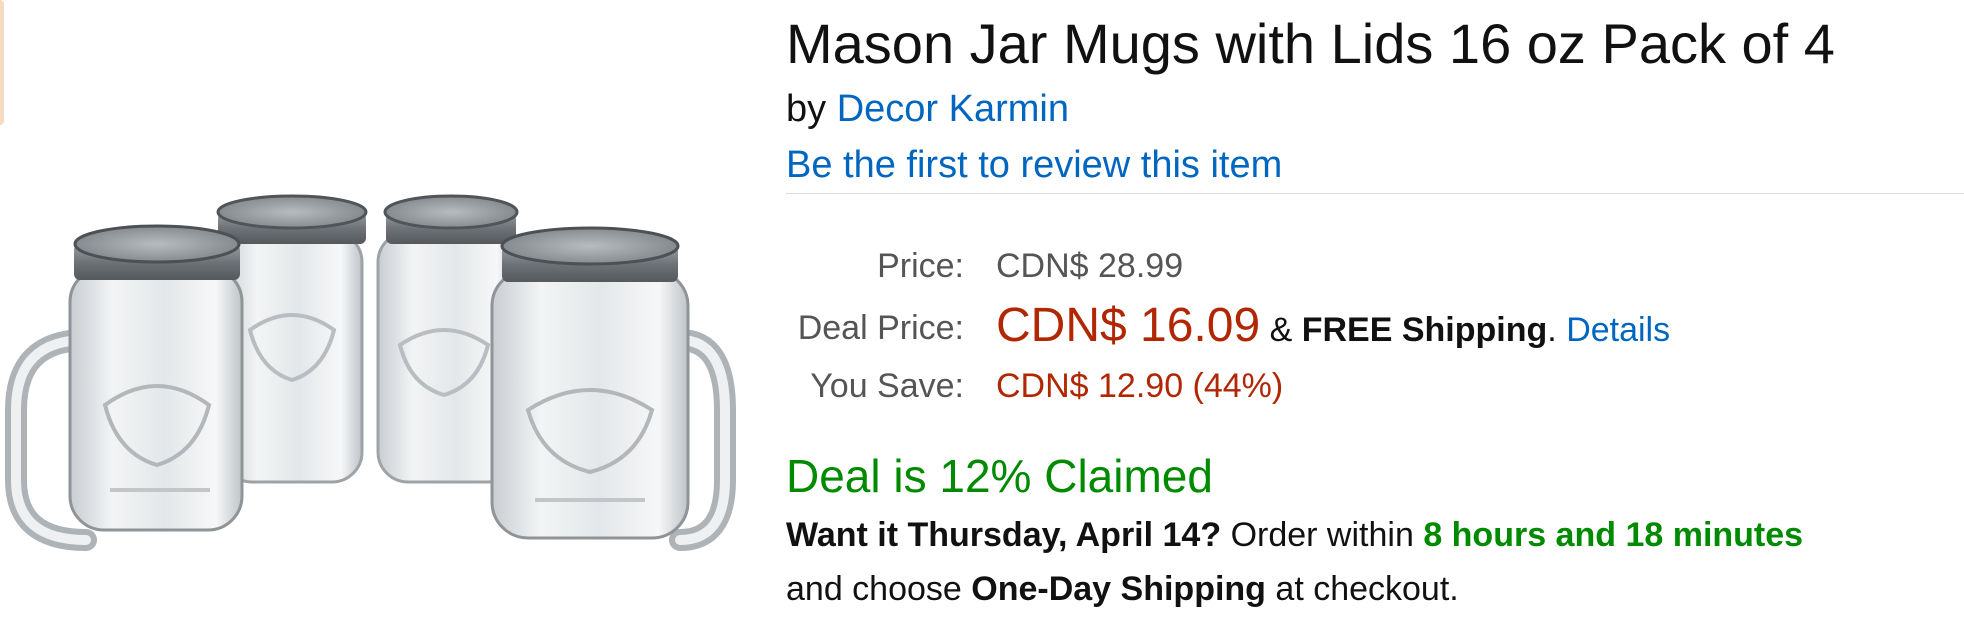  I want to click on and-choose-text: and choose, so click(874, 589).